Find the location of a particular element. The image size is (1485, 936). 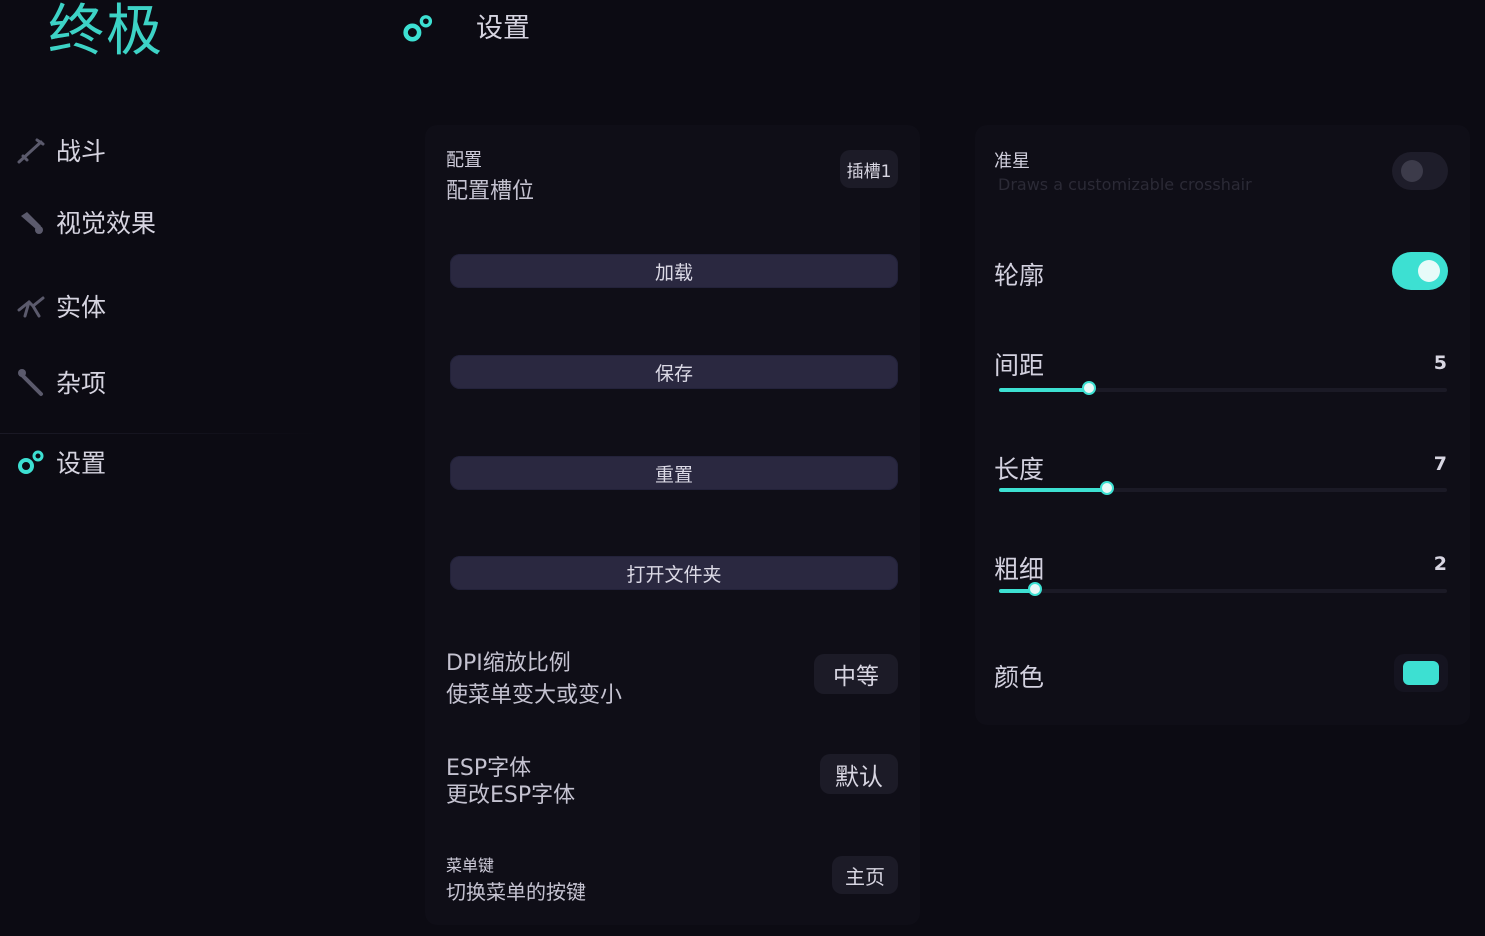

eye-icon is located at coordinates (31, 222).